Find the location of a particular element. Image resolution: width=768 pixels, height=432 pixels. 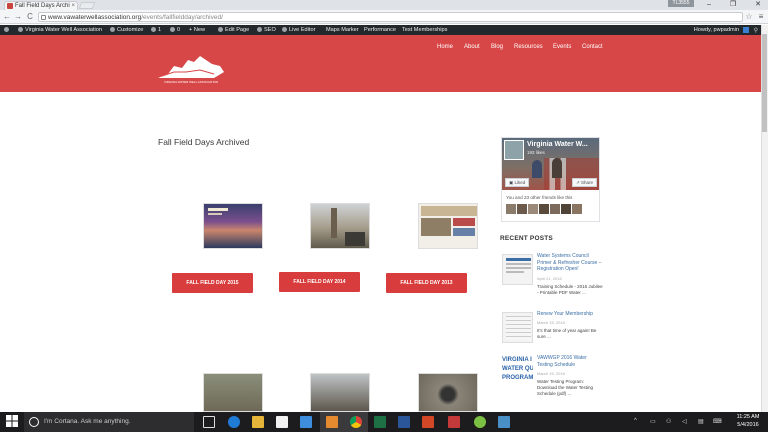

wordpress-logo-icon is located at coordinates (7, 30).